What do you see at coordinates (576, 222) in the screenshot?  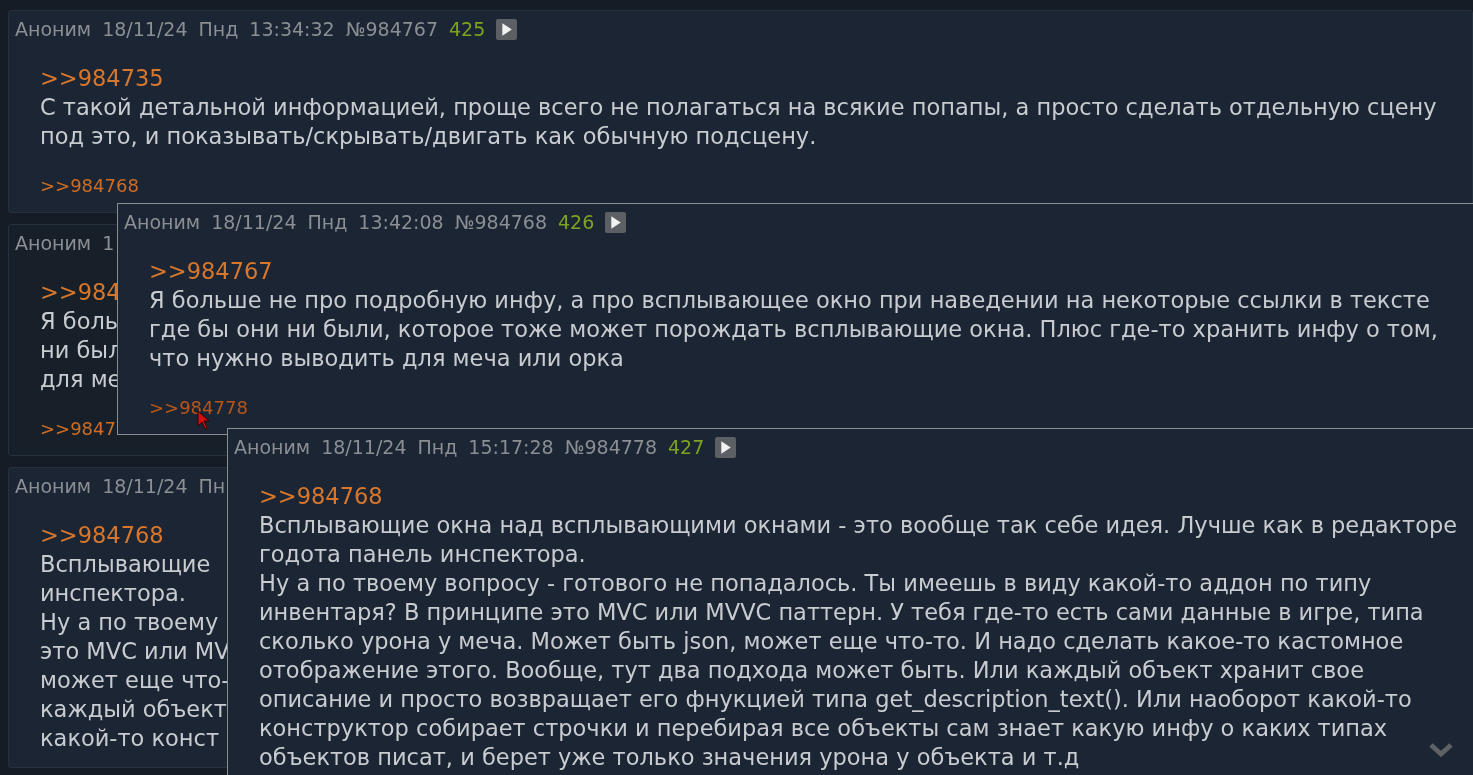 I see `post-count: 426` at bounding box center [576, 222].